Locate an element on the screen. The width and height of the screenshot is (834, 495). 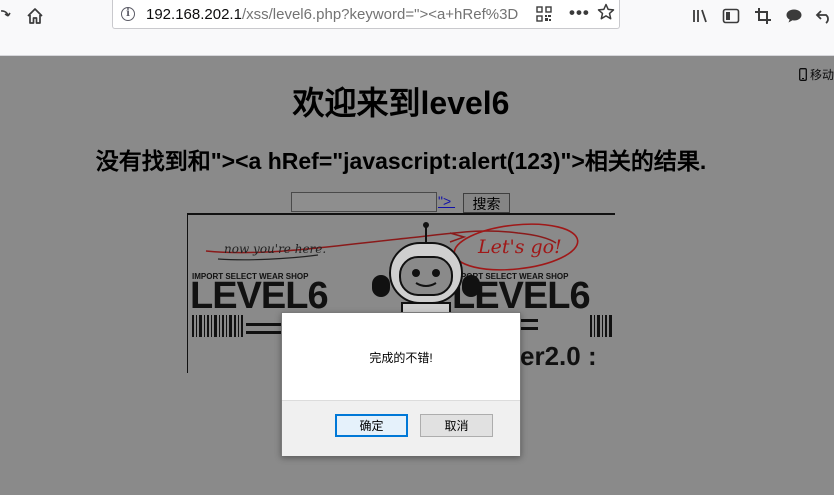
alert-dialog: 完成的不错! 确定 取消 is located at coordinates (401, 384).